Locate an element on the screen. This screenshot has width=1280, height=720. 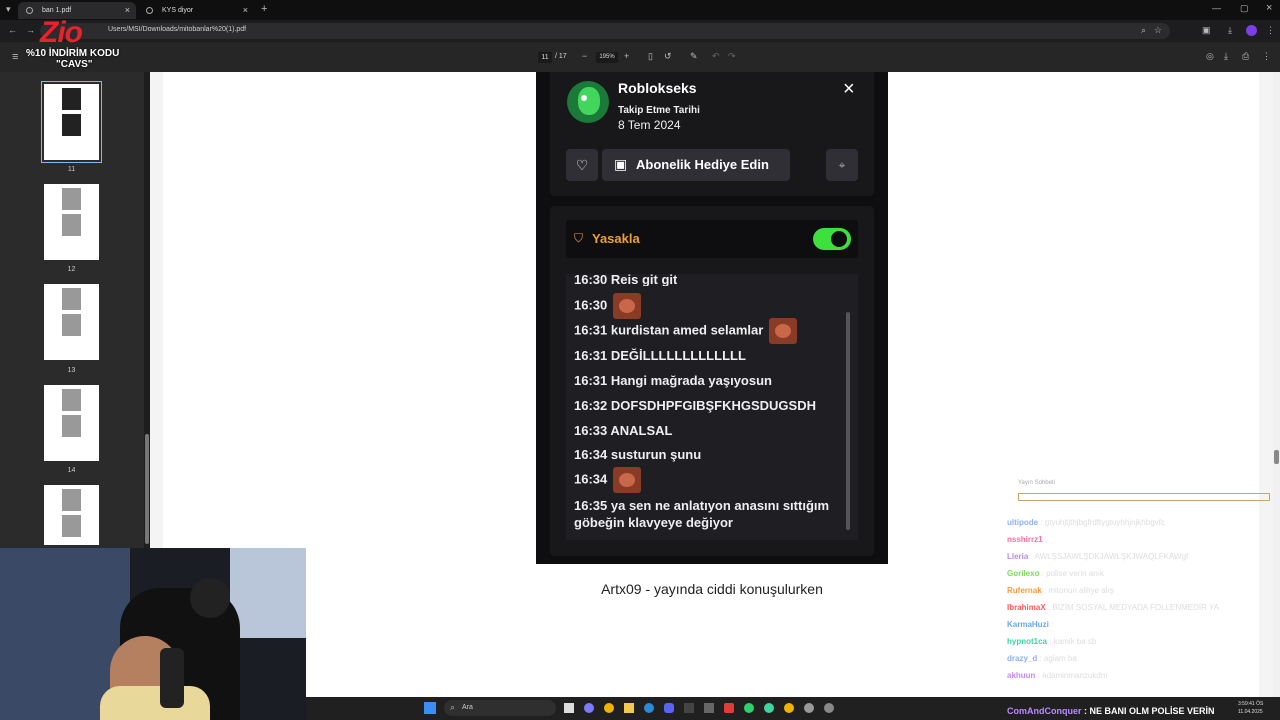
zoom-icon: ⌕ is located at coordinates (1143, 30).